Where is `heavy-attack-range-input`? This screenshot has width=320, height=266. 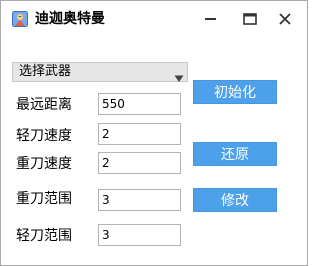
heavy-attack-range-input is located at coordinates (139, 200).